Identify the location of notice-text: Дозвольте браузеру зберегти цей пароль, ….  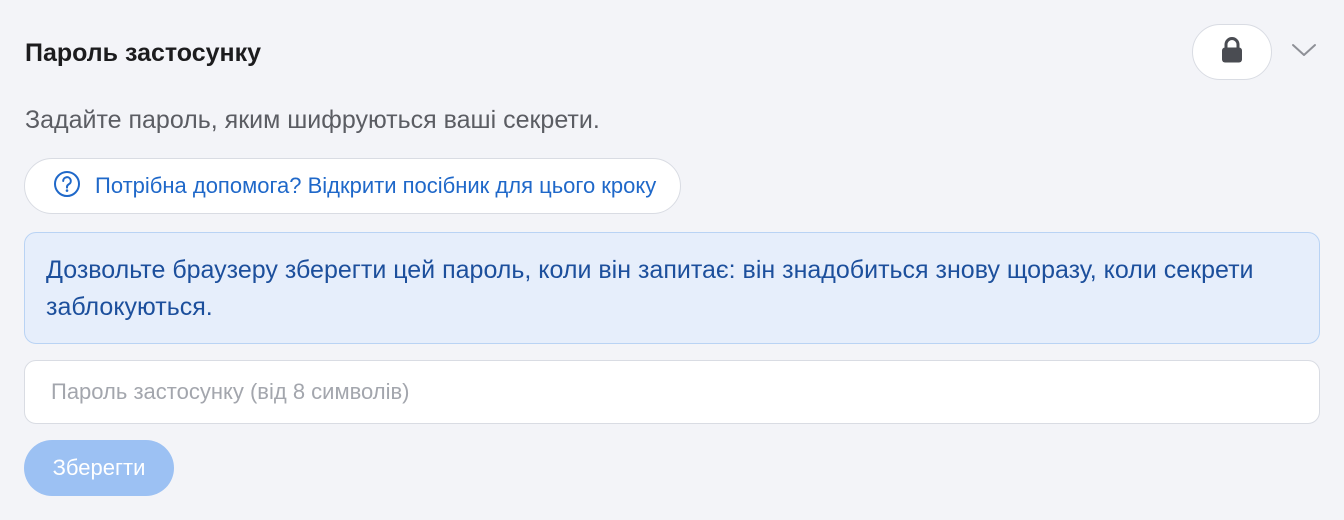
(650, 288).